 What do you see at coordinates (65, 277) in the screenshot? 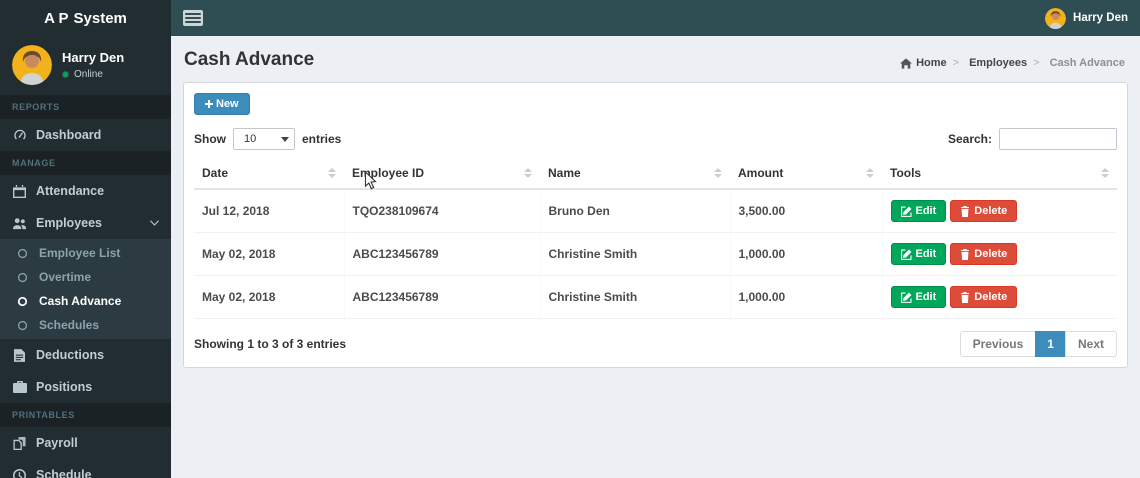
I see `sidebar-item-label: Overtime` at bounding box center [65, 277].